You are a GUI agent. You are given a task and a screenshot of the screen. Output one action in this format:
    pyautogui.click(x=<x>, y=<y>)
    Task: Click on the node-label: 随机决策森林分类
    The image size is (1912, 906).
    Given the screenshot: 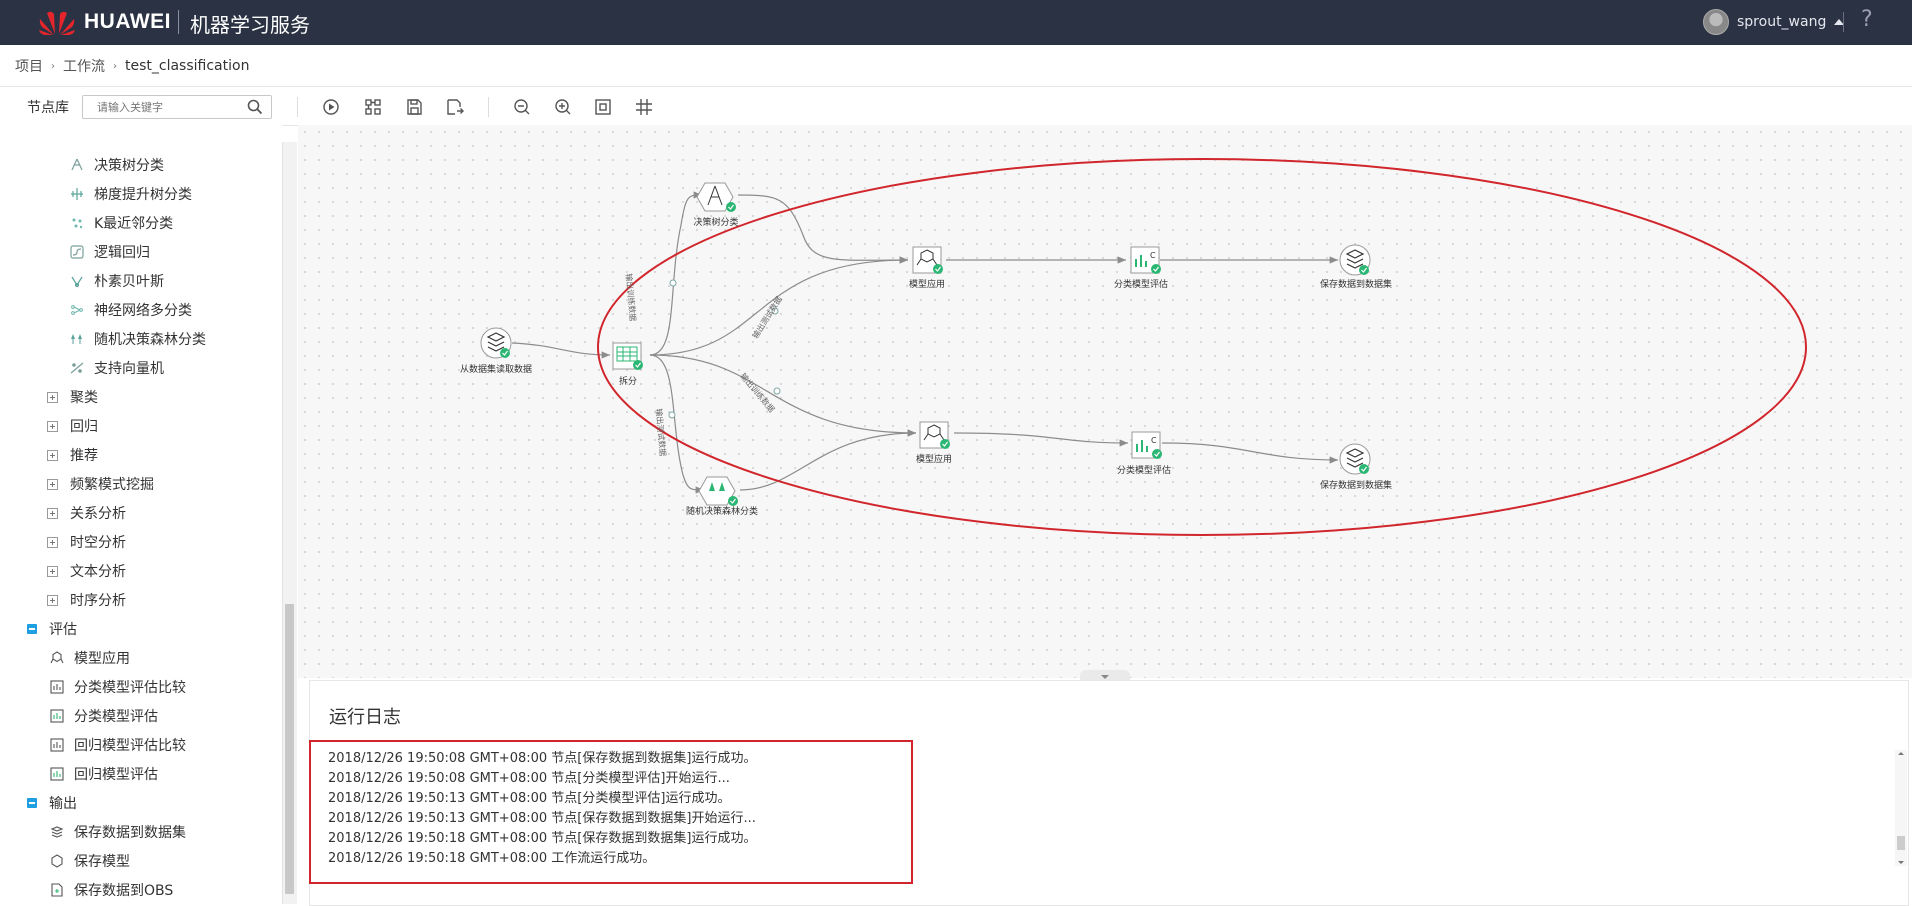 What is the action you would take?
    pyautogui.click(x=722, y=512)
    